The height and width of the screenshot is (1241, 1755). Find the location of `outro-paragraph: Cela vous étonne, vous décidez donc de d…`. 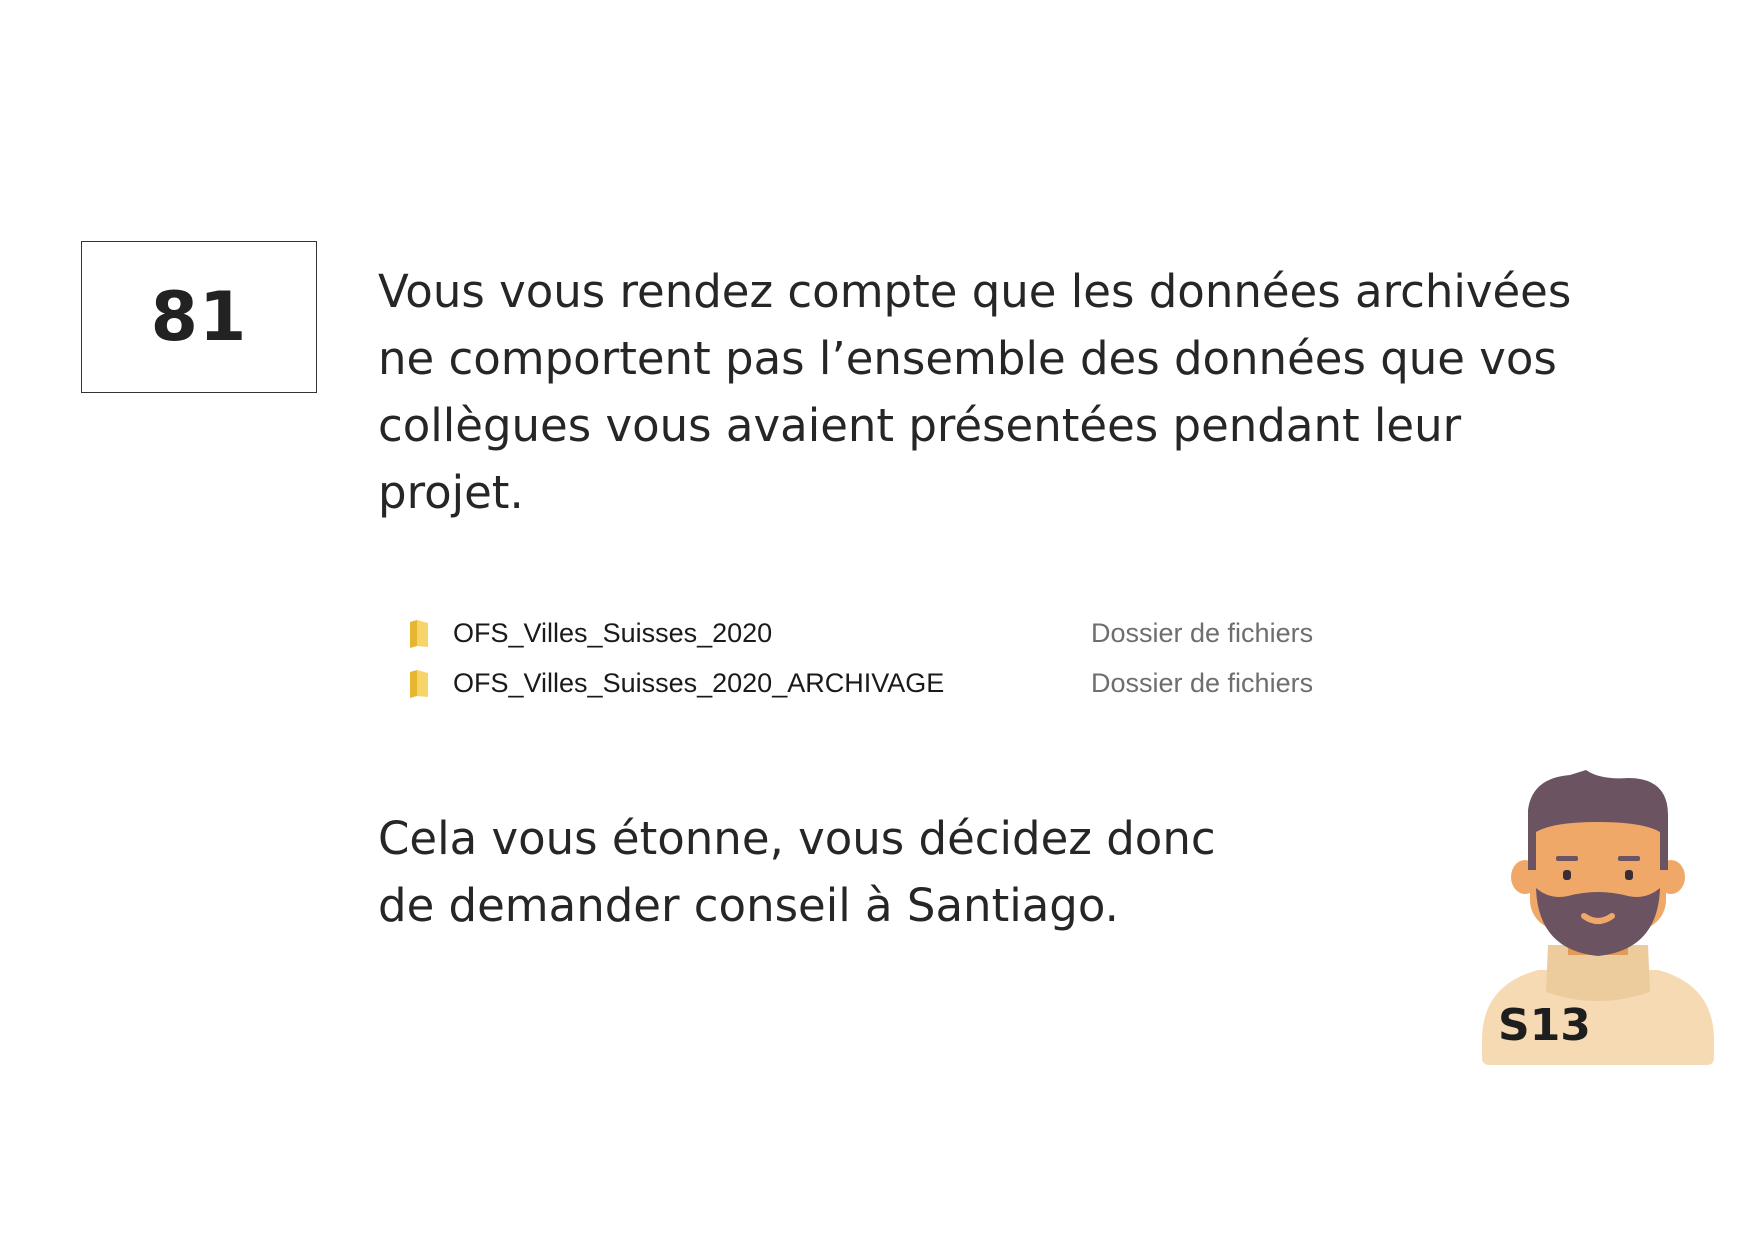

outro-paragraph: Cela vous étonne, vous décidez donc de d… is located at coordinates (828, 872).